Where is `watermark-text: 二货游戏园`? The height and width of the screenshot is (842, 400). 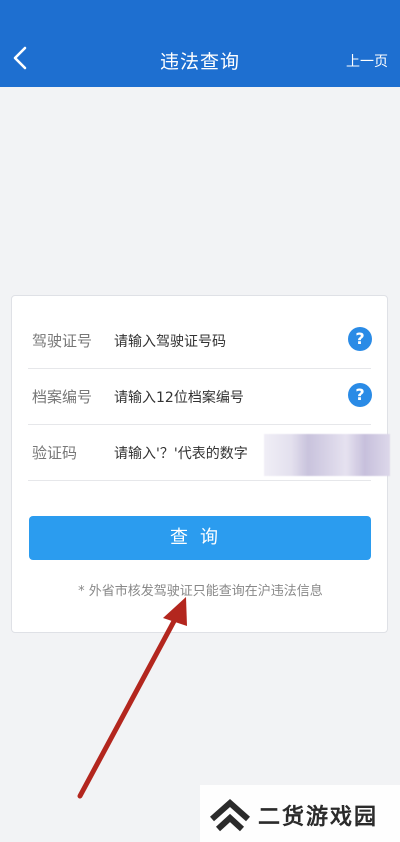
watermark-text: 二货游戏园 is located at coordinates (318, 817).